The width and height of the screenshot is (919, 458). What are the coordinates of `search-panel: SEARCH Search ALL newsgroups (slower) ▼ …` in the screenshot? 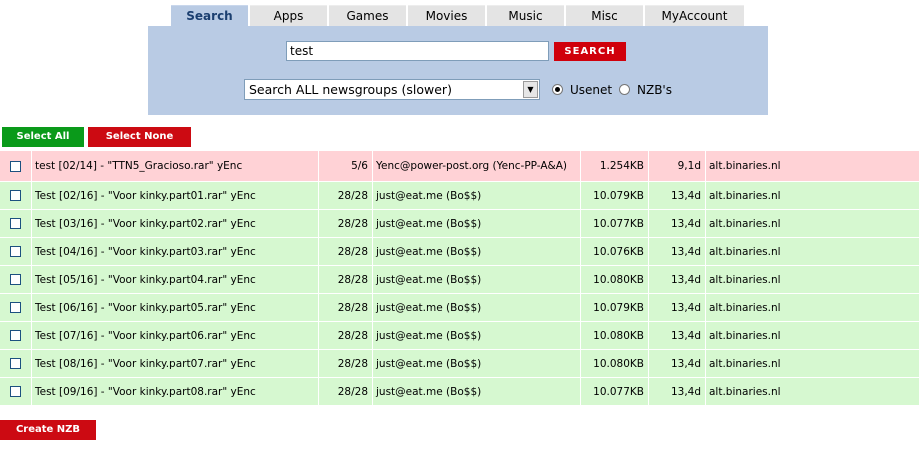 It's located at (458, 70).